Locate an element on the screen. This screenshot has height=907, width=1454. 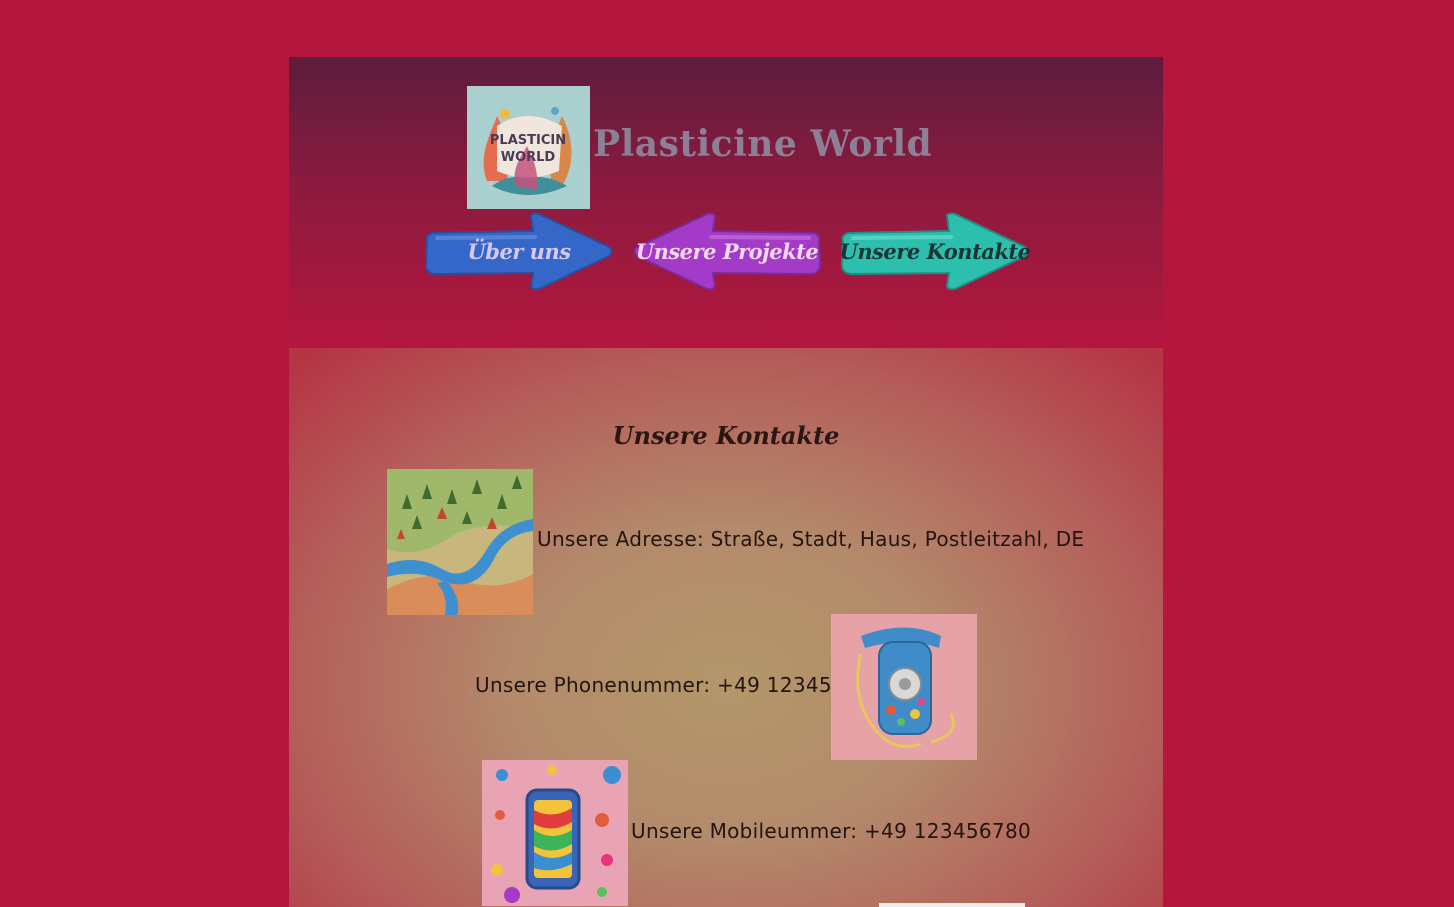
nav-label-unsere-projekte: Unsere Projekte is located at coordinates (727, 251).